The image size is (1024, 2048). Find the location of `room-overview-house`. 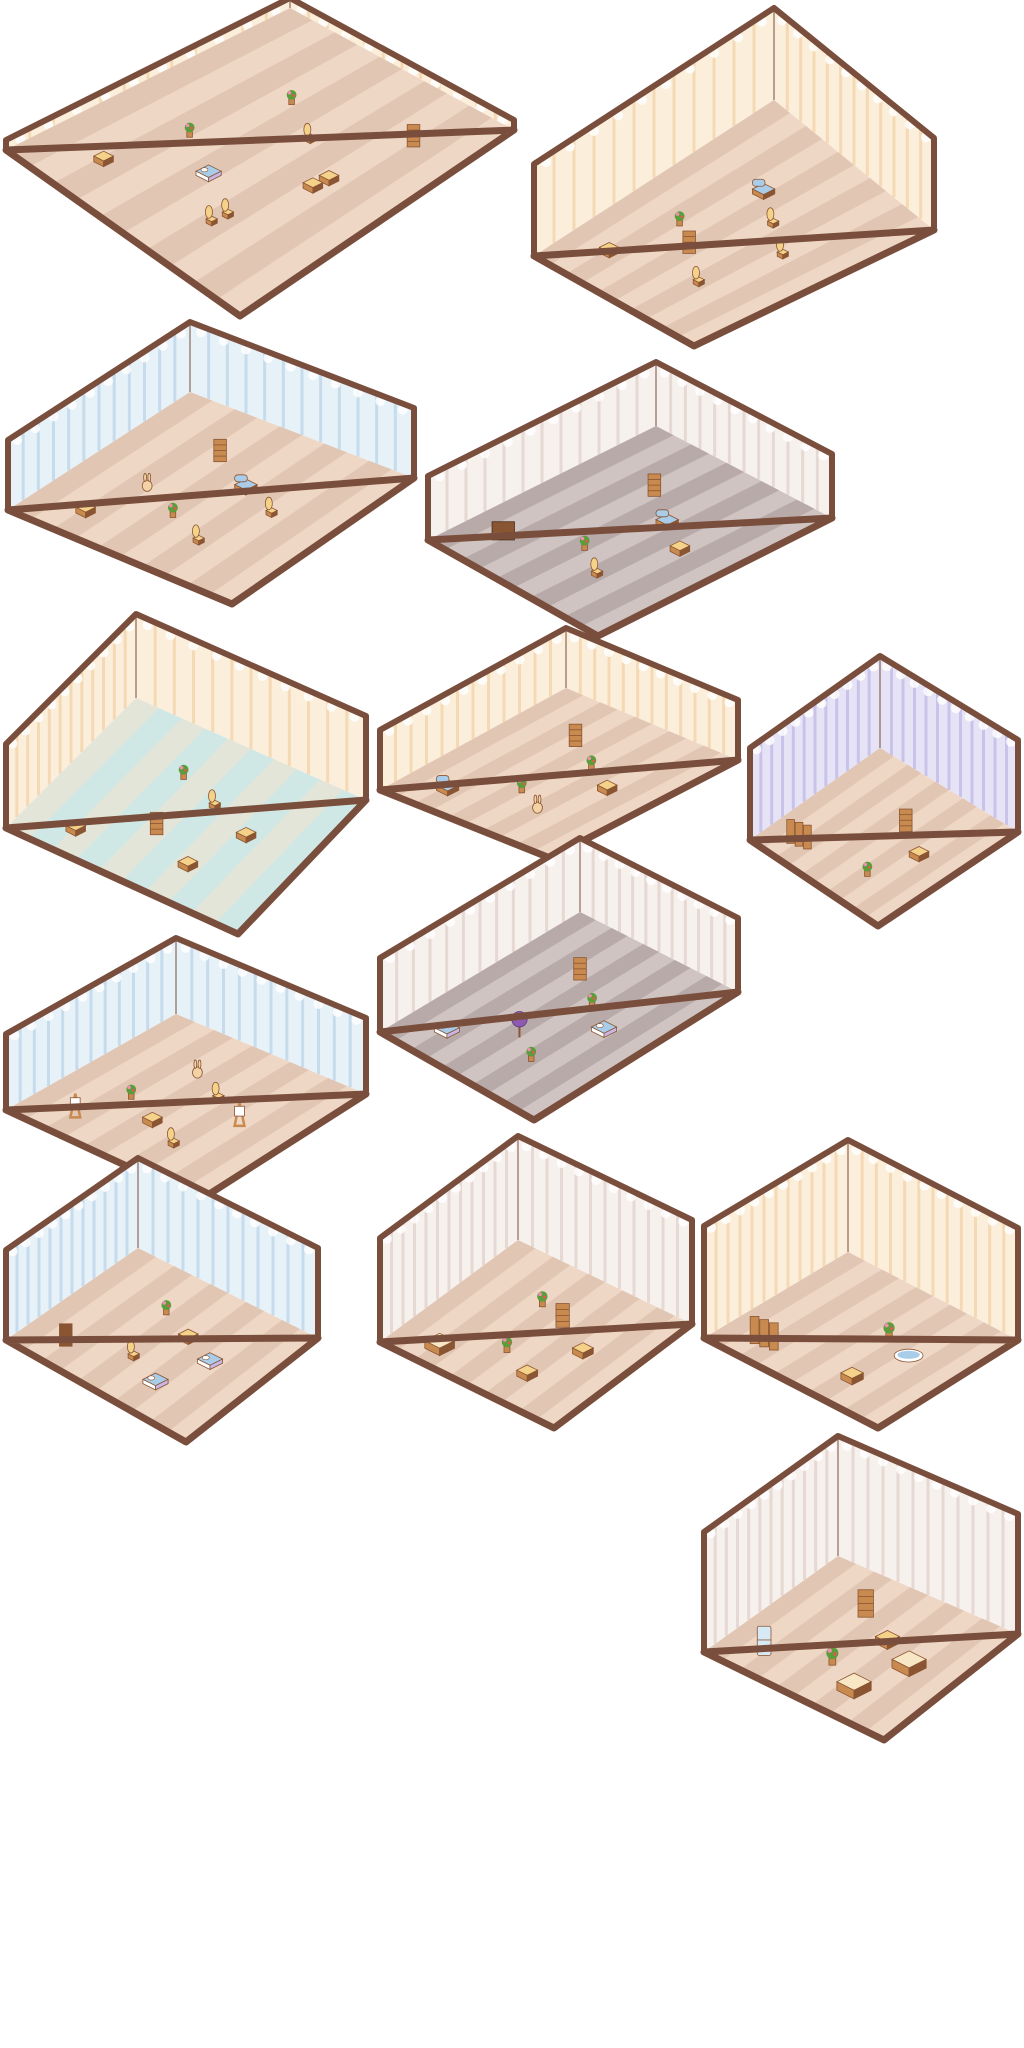

room-overview-house is located at coordinates (261, 162).